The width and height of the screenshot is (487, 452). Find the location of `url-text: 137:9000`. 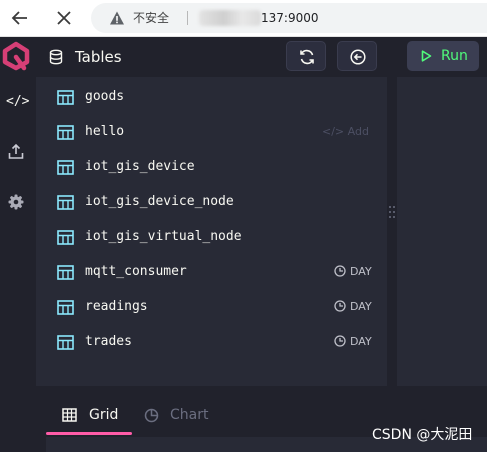

url-text: 137:9000 is located at coordinates (290, 18).